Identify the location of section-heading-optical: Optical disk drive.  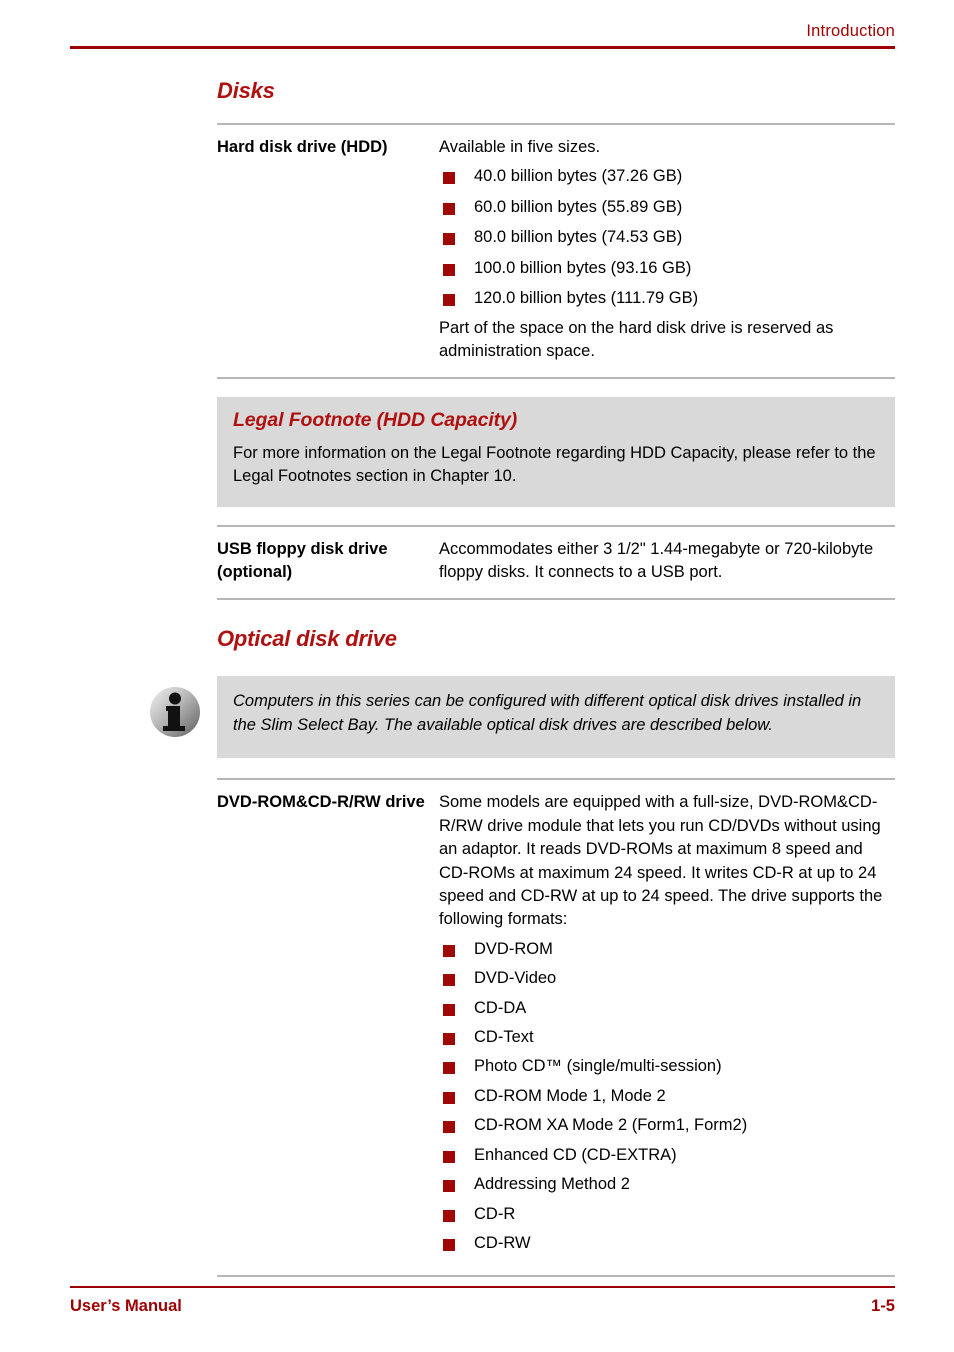
(307, 639).